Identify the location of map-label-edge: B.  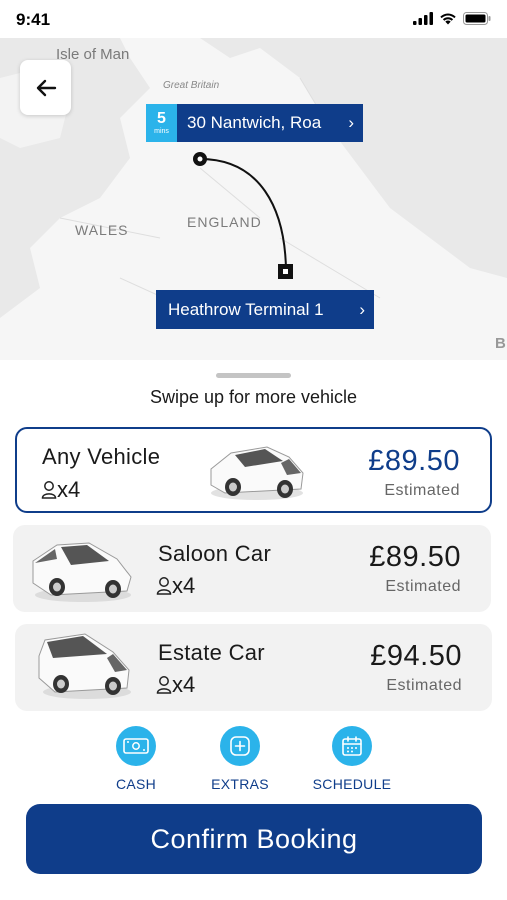
(500, 343).